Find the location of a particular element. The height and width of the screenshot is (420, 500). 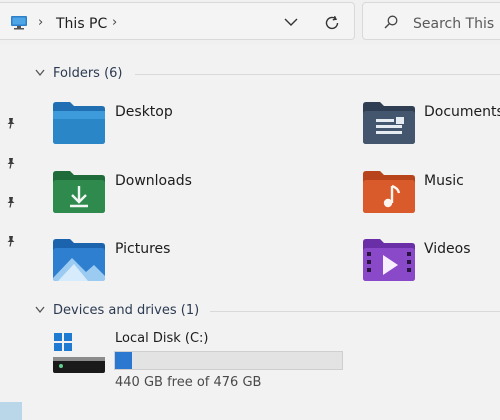

videos-folder-icon is located at coordinates (389, 260).